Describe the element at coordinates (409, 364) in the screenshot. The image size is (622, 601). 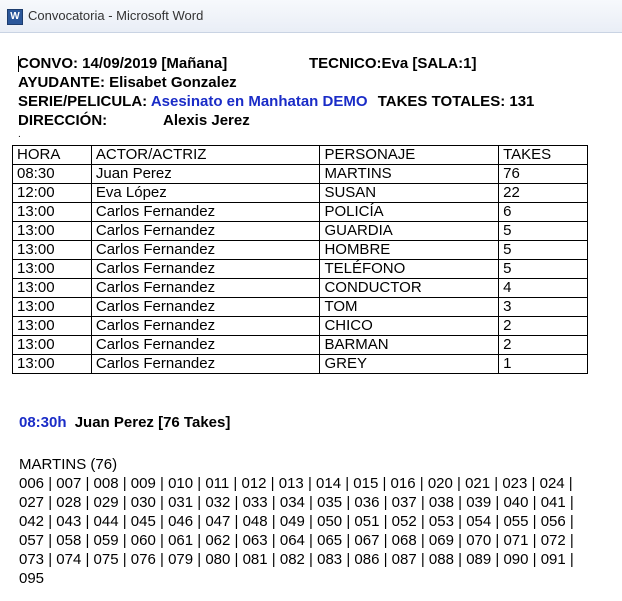
I see `cell-personaje: GREY` at that location.